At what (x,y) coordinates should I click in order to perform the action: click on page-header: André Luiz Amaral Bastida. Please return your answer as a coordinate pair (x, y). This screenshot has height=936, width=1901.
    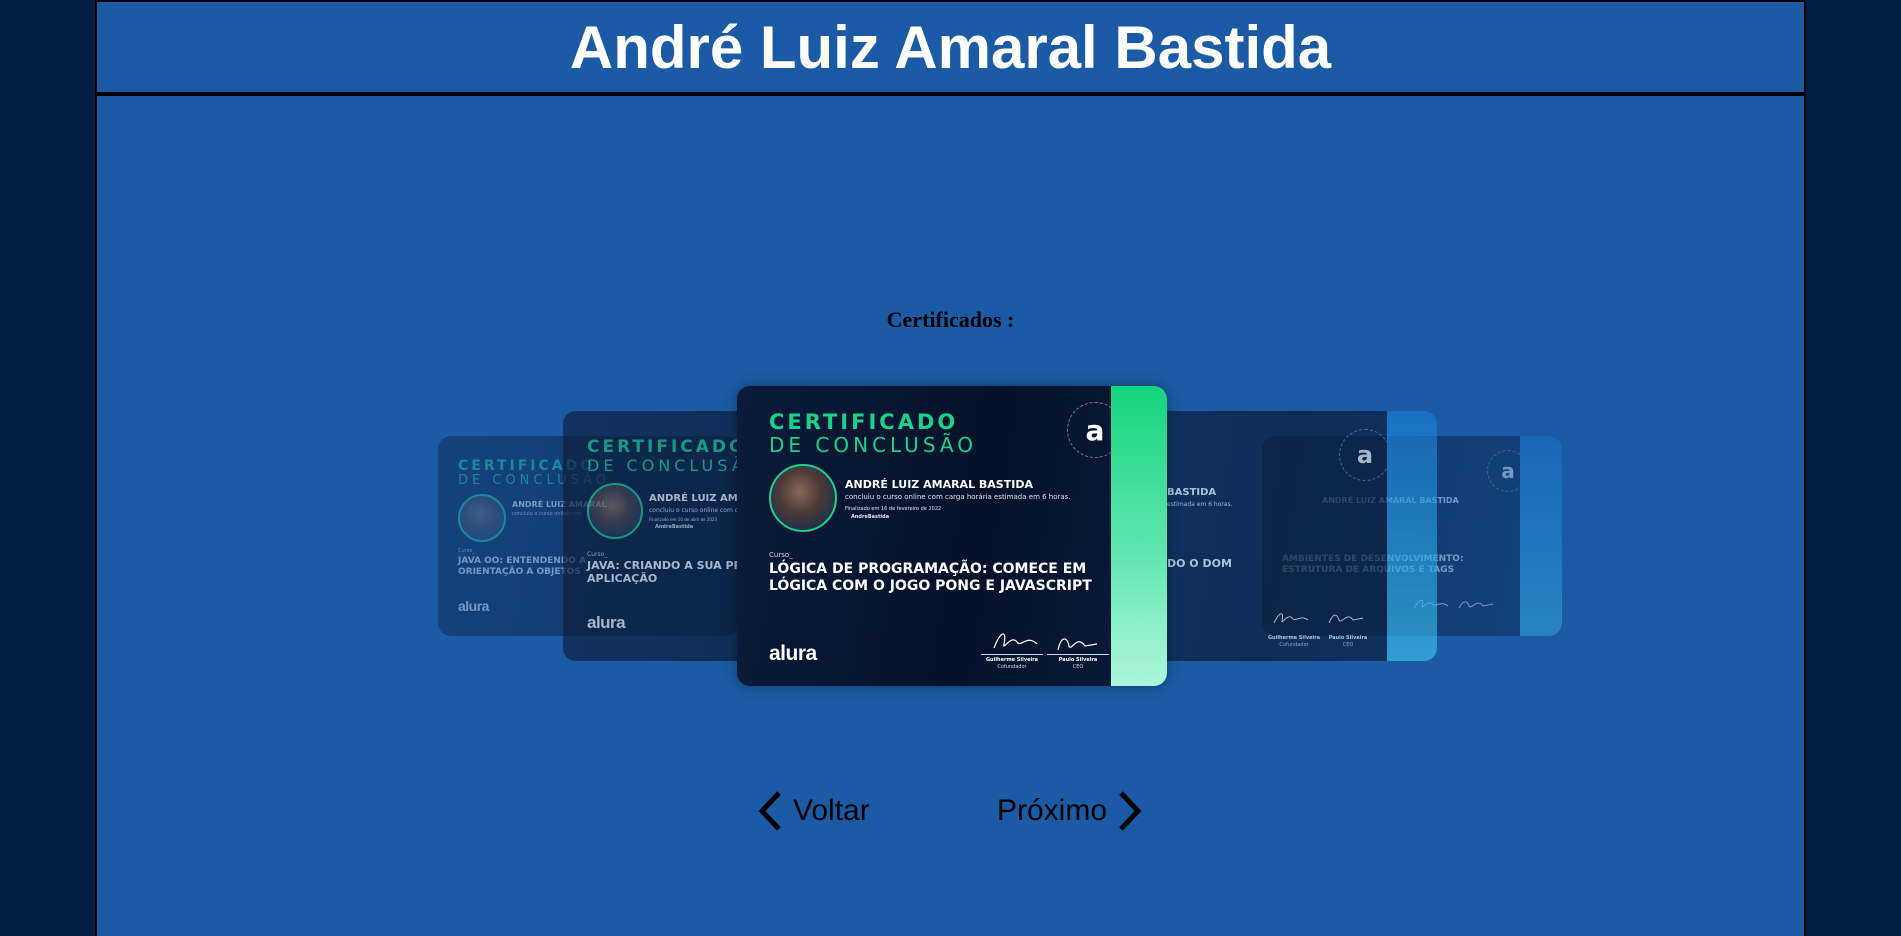
    Looking at the image, I should click on (950, 48).